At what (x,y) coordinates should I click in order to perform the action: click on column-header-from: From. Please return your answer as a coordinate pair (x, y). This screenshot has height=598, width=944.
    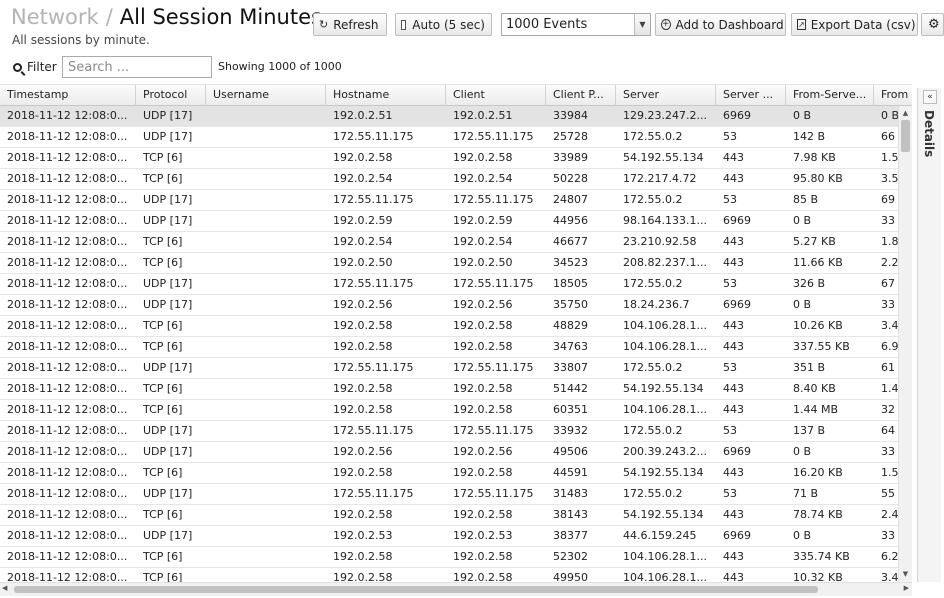
    Looking at the image, I should click on (893, 95).